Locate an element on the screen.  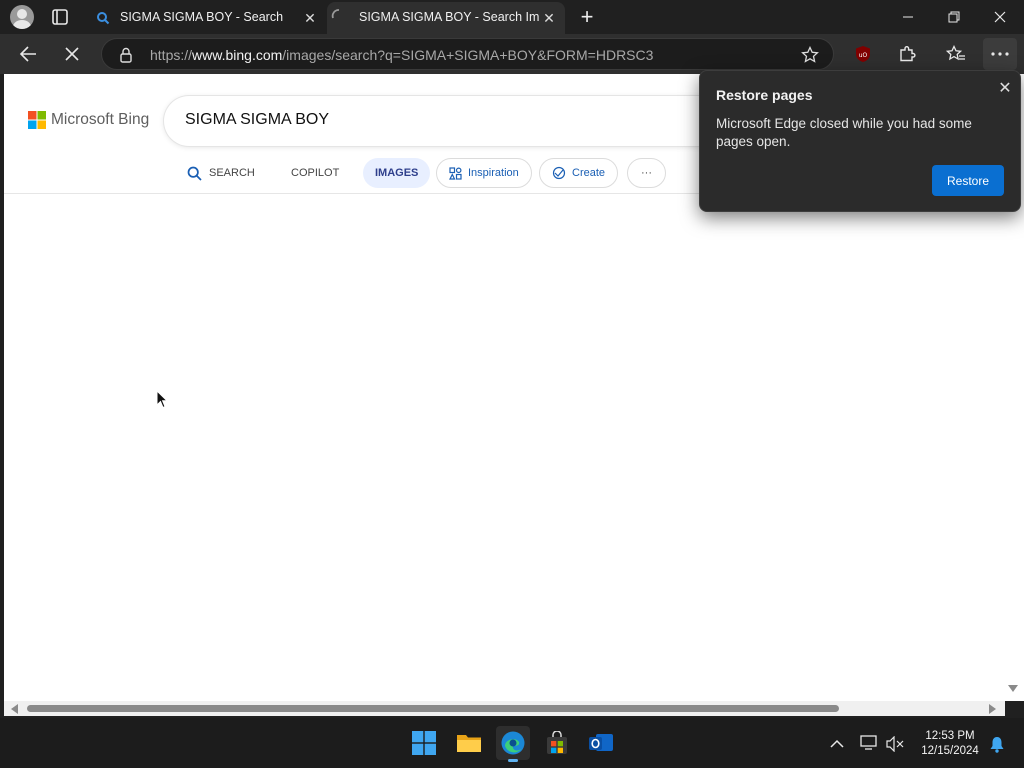
search-input: SIGMA SIGMA BOY is located at coordinates (444, 121).